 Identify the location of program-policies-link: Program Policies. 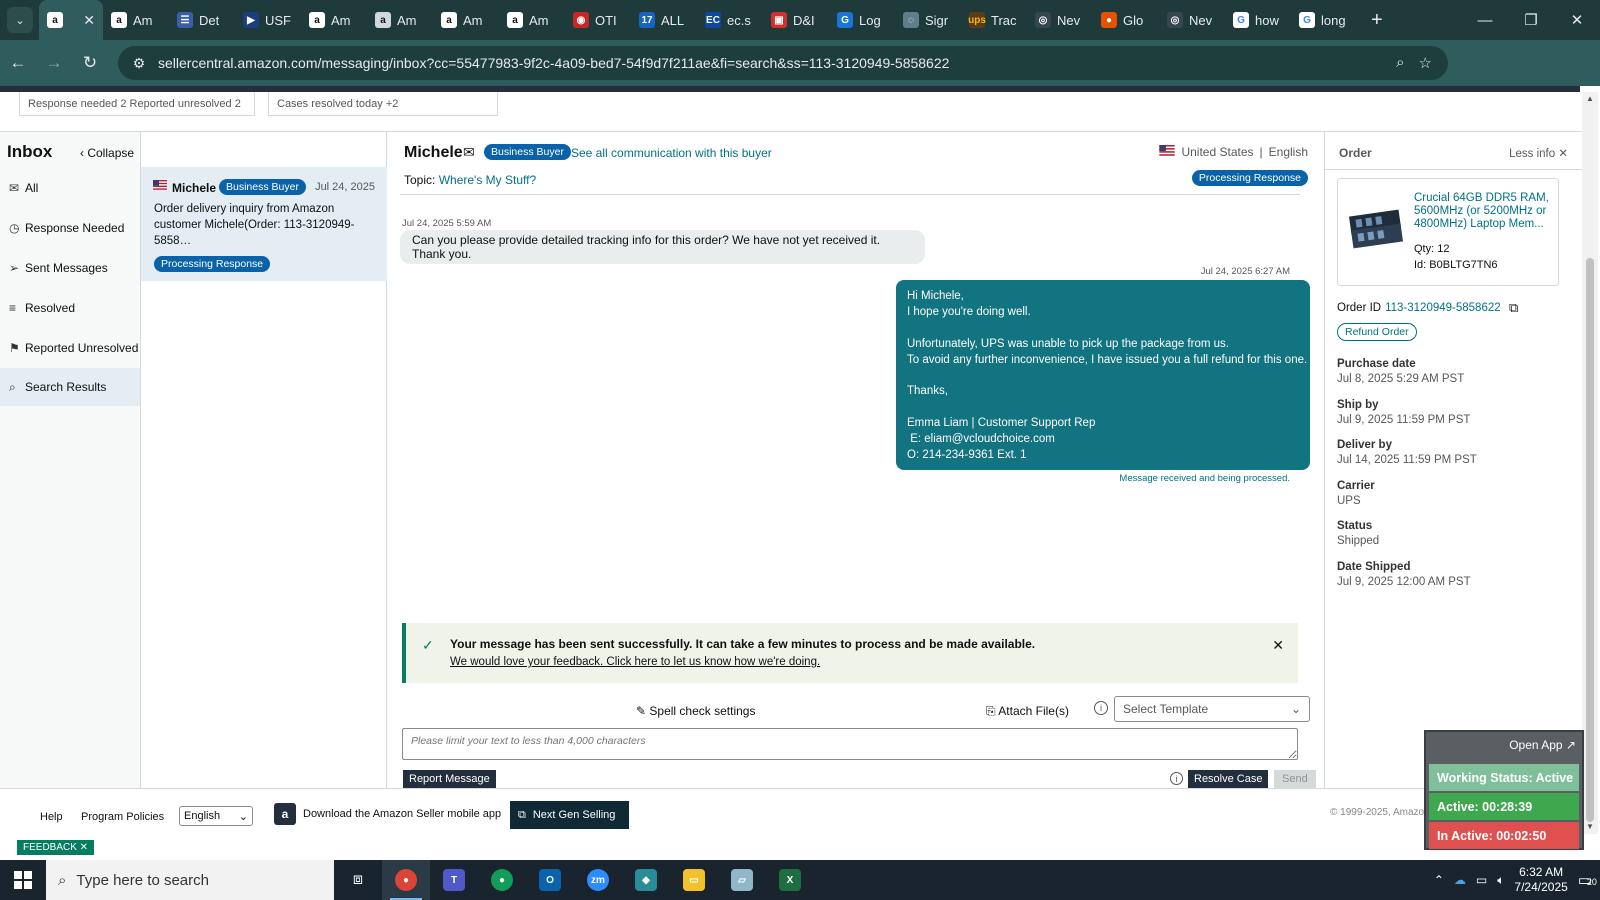
(122, 817).